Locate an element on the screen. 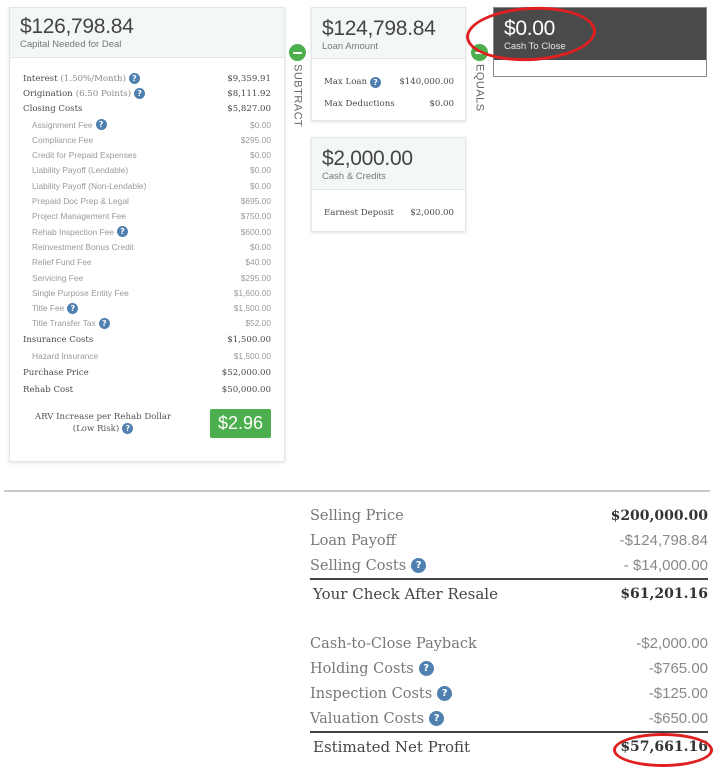  cash-breakdown-list: Earnest Deposit $2,000.00 is located at coordinates (388, 207).